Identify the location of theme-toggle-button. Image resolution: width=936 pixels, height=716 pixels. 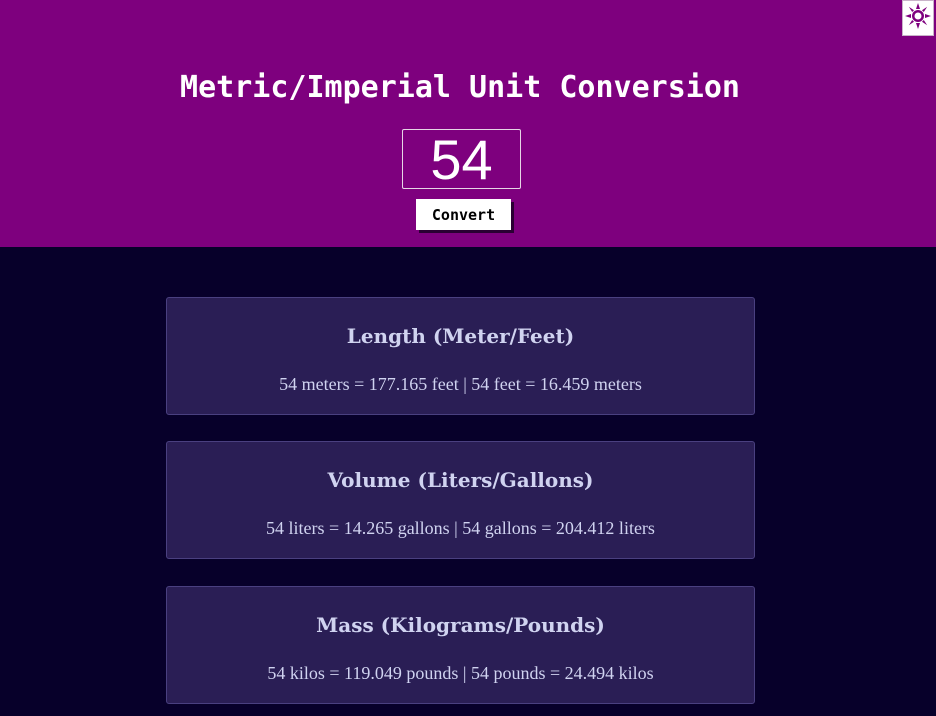
(918, 18).